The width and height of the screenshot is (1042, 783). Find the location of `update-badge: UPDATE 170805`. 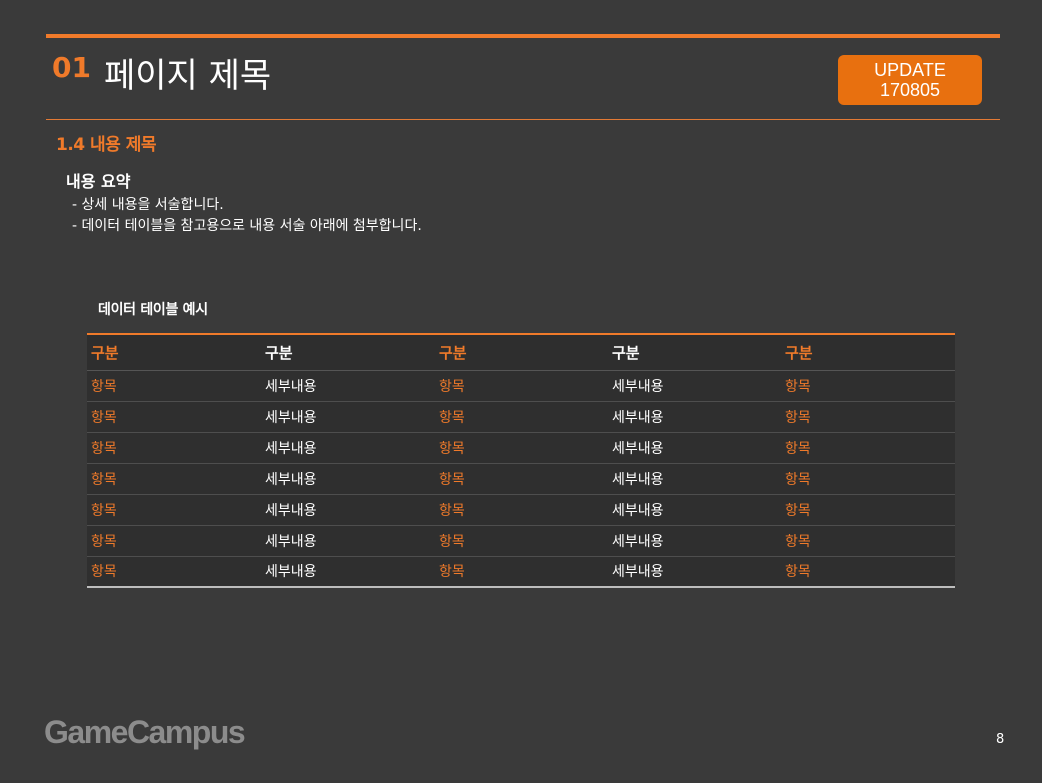

update-badge: UPDATE 170805 is located at coordinates (910, 80).